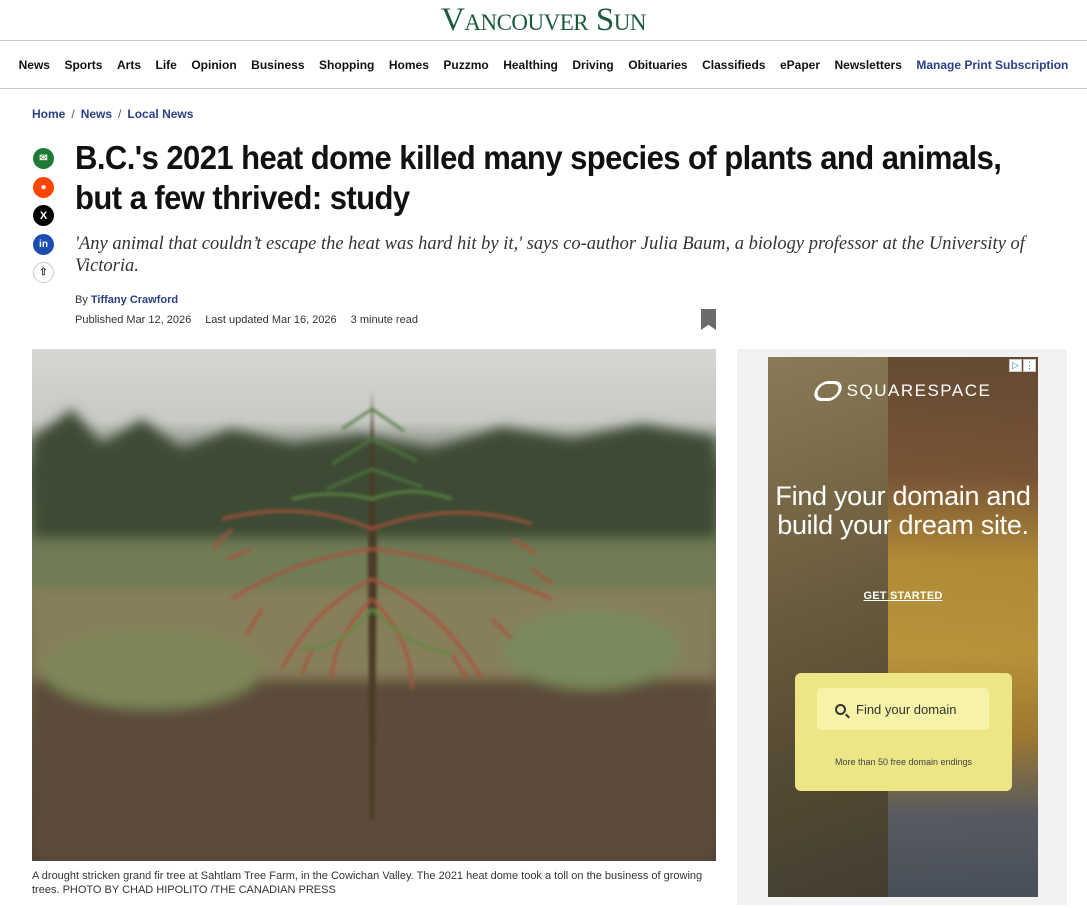  Describe the element at coordinates (1029, 365) in the screenshot. I see `ad-info-icon: ⋮` at that location.